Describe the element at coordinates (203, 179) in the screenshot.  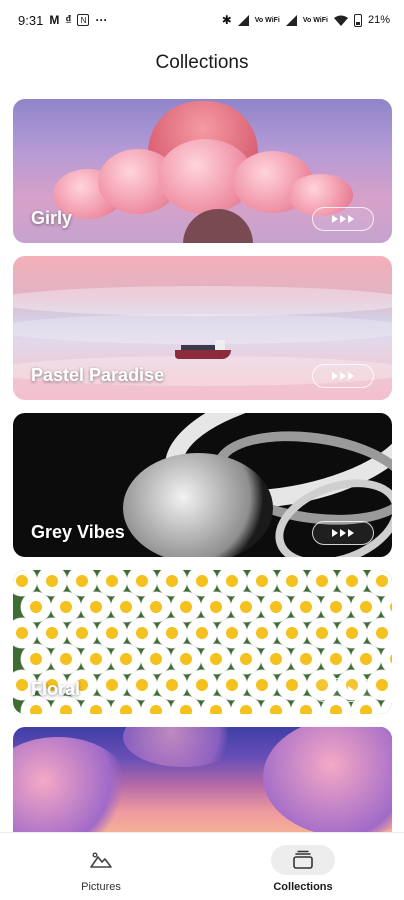
I see `girly-artwork-cloud` at that location.